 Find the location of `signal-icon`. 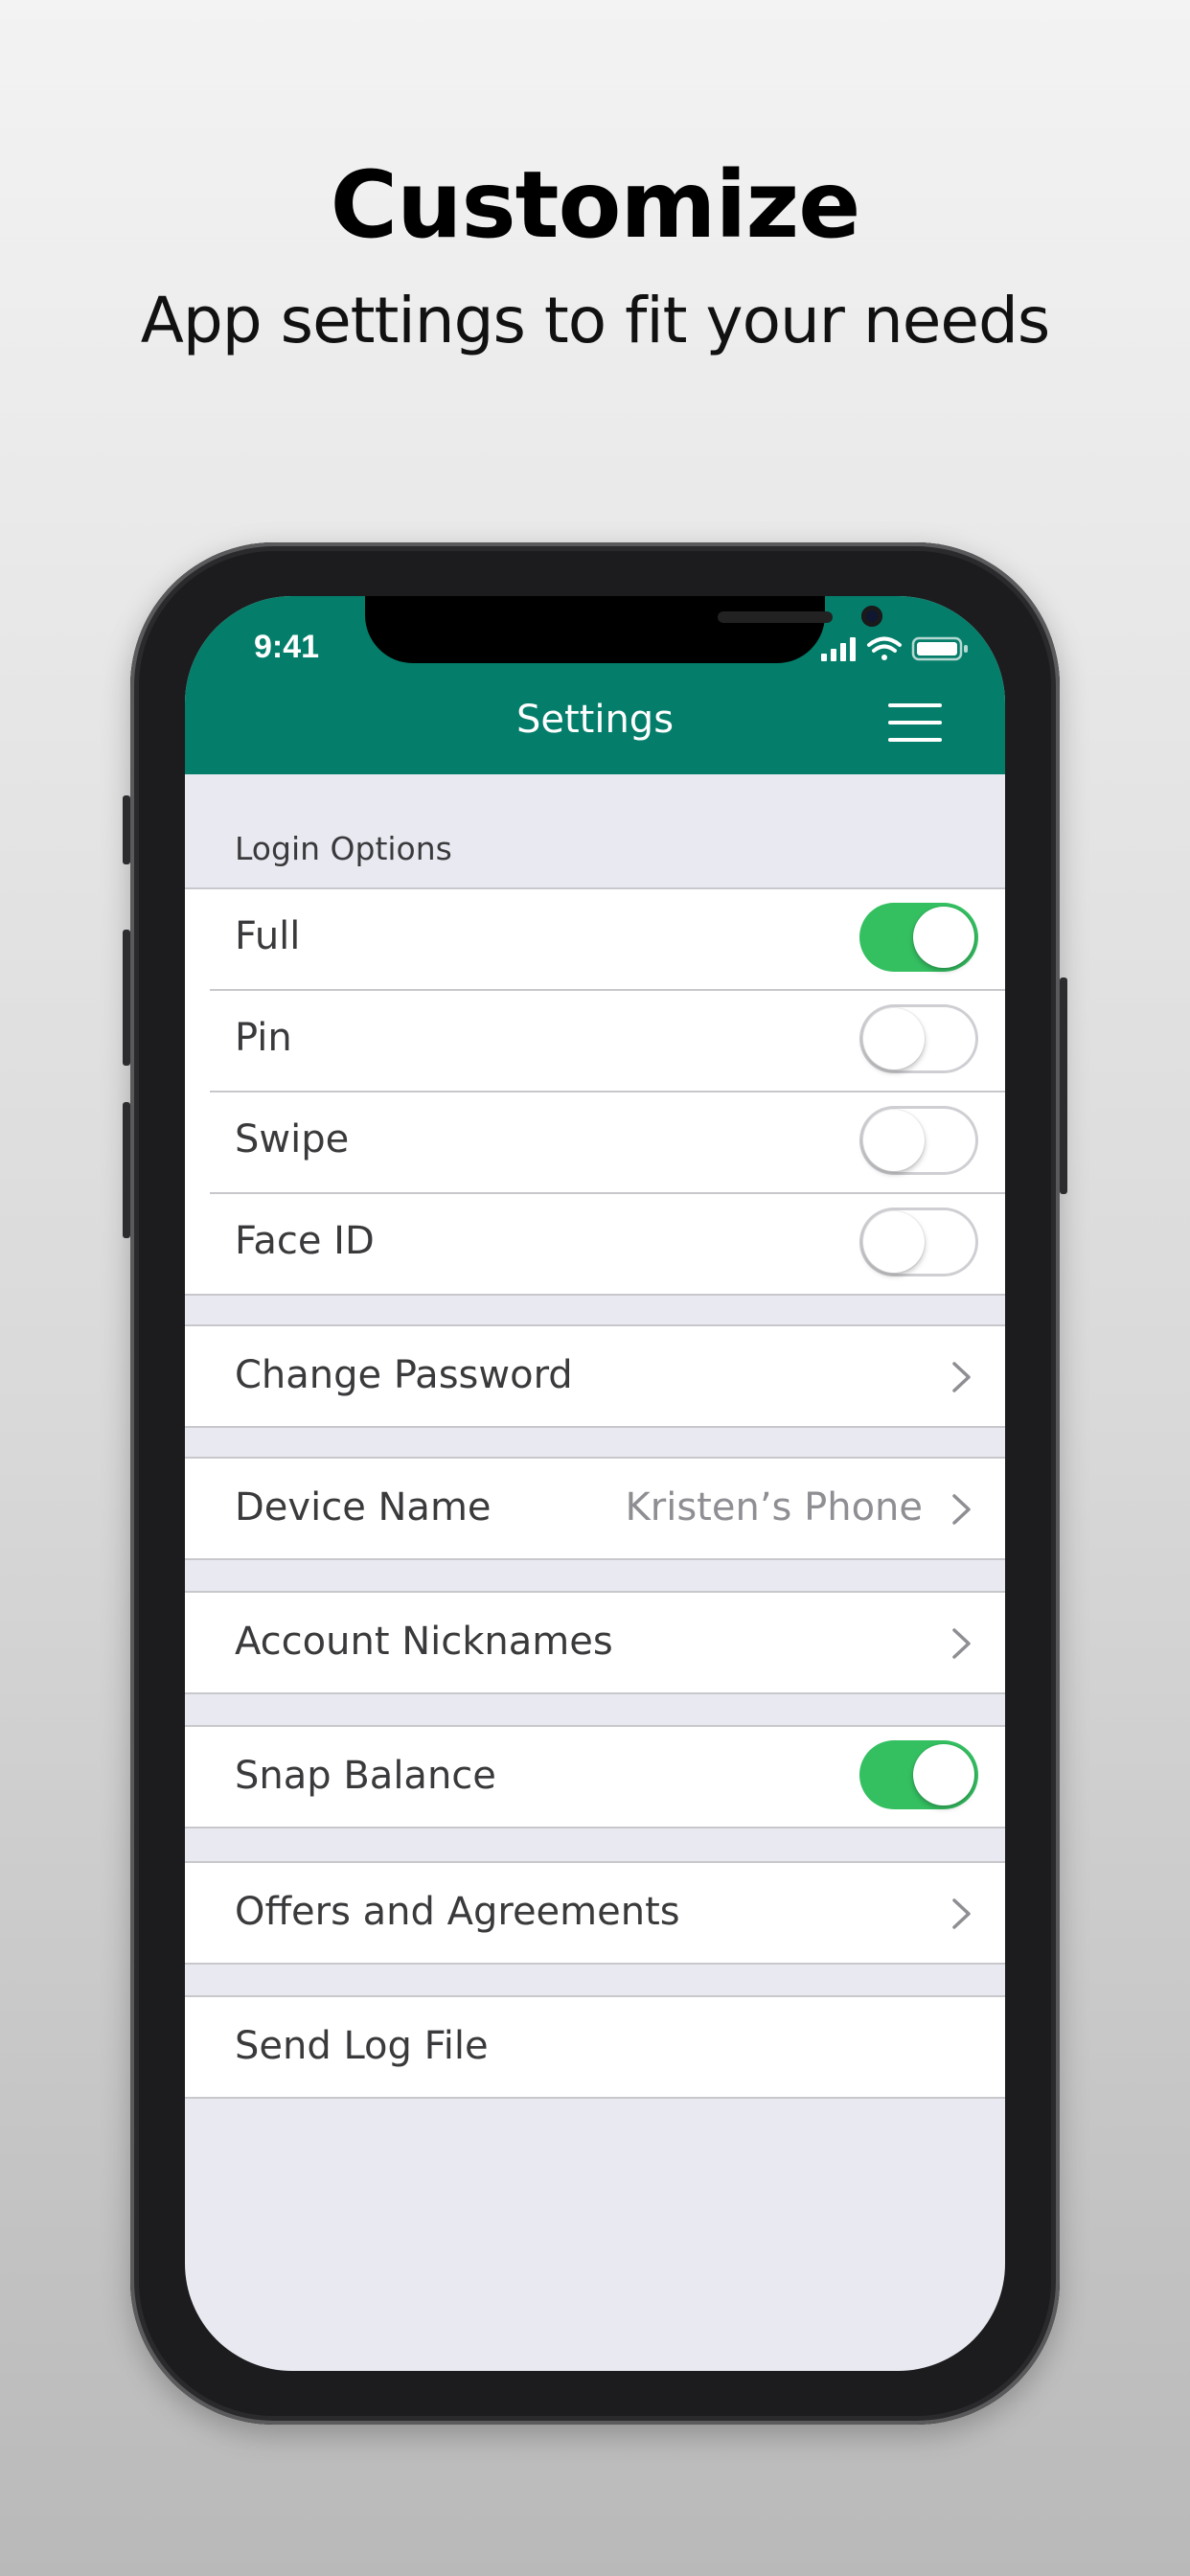

signal-icon is located at coordinates (839, 649).